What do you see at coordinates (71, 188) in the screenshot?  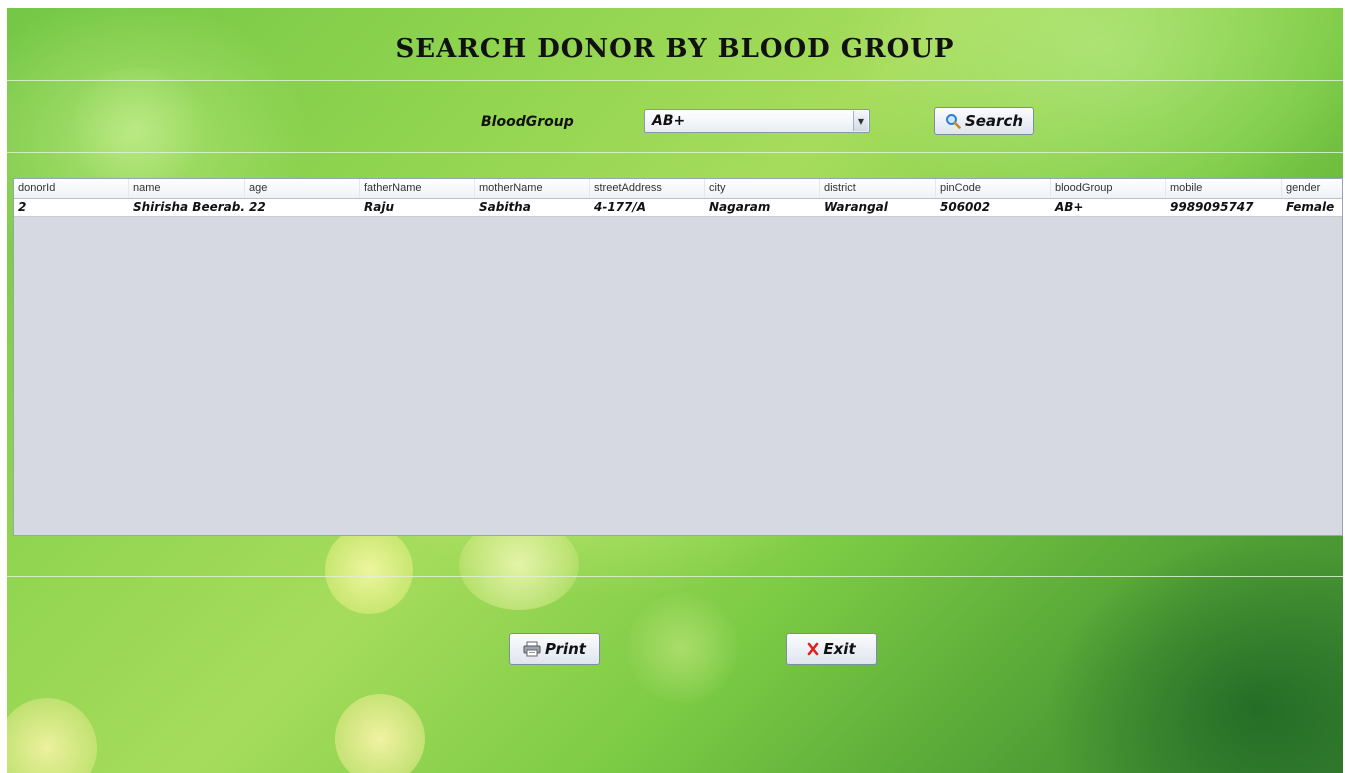 I see `column-header-donorid: donorId` at bounding box center [71, 188].